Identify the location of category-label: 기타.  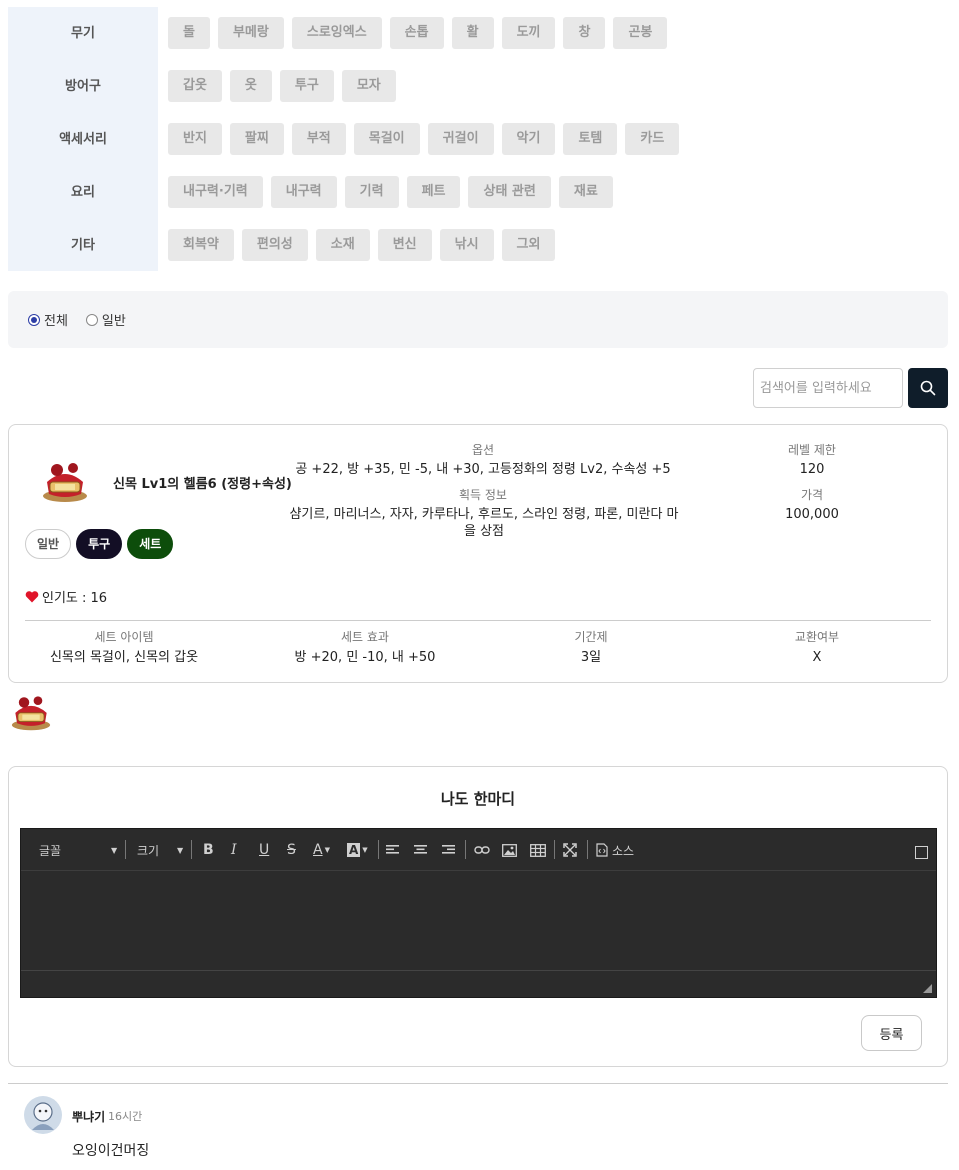
(83, 245).